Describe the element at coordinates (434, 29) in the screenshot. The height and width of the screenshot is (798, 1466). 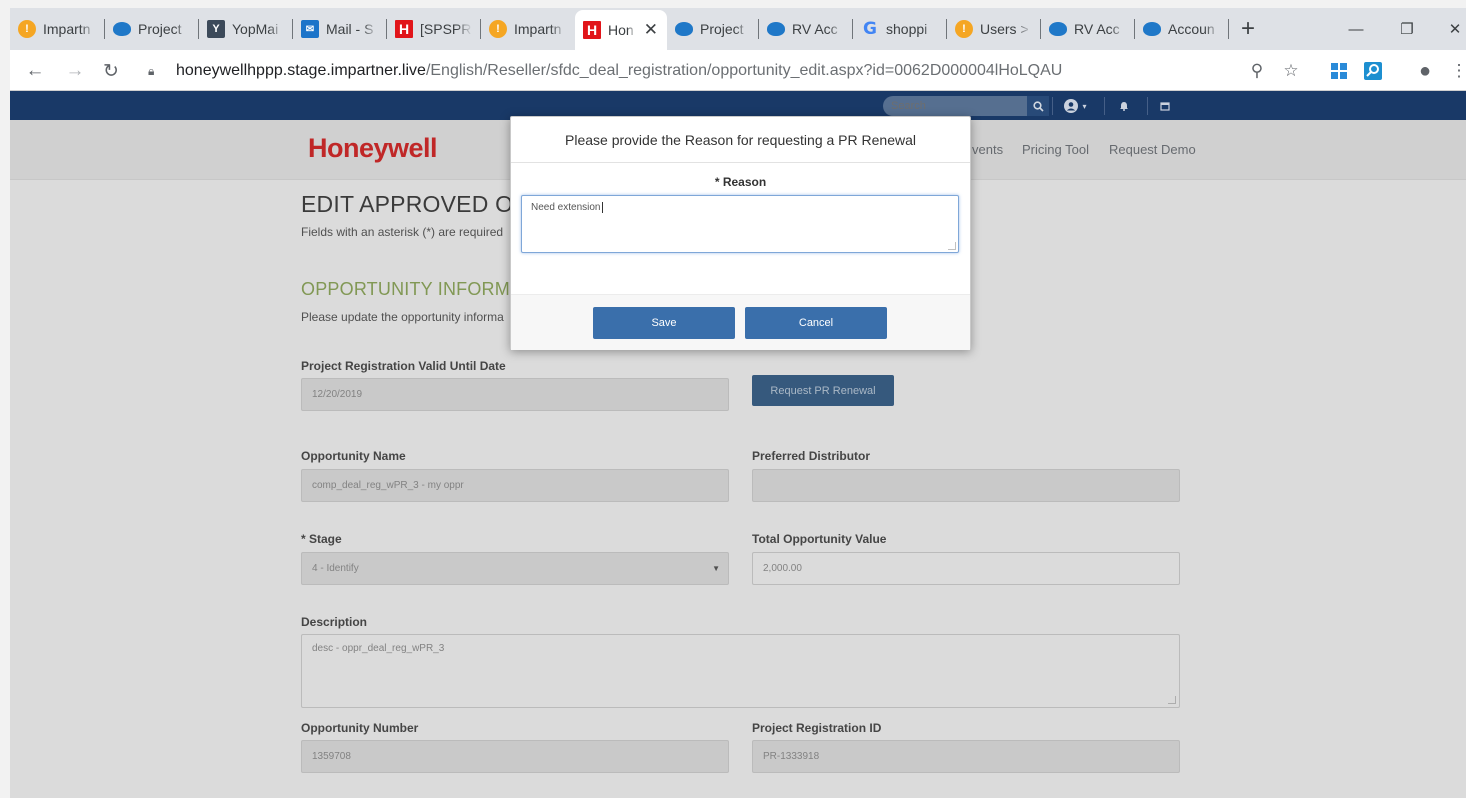
I see `browser-tab: H [SPSPR` at that location.